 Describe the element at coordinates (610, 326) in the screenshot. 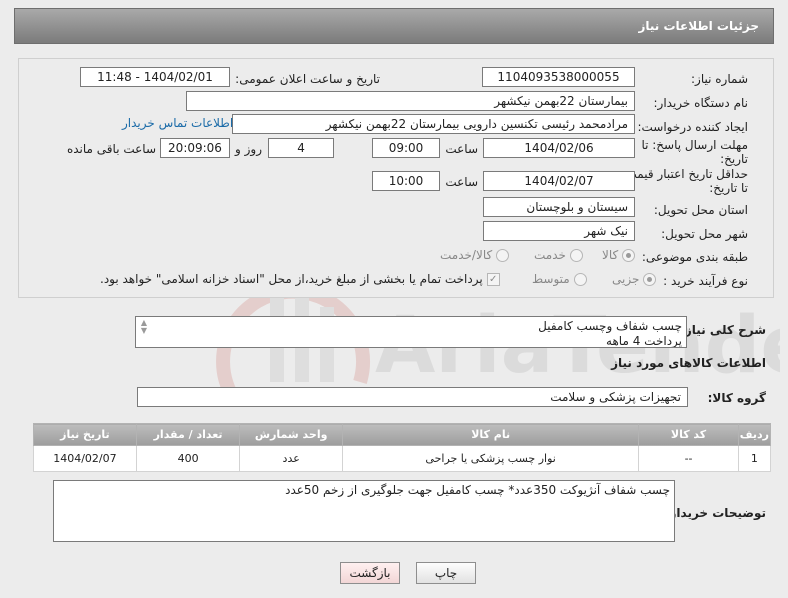

I see `description-line-1: چسب شفاف وچسب کامفیل` at that location.